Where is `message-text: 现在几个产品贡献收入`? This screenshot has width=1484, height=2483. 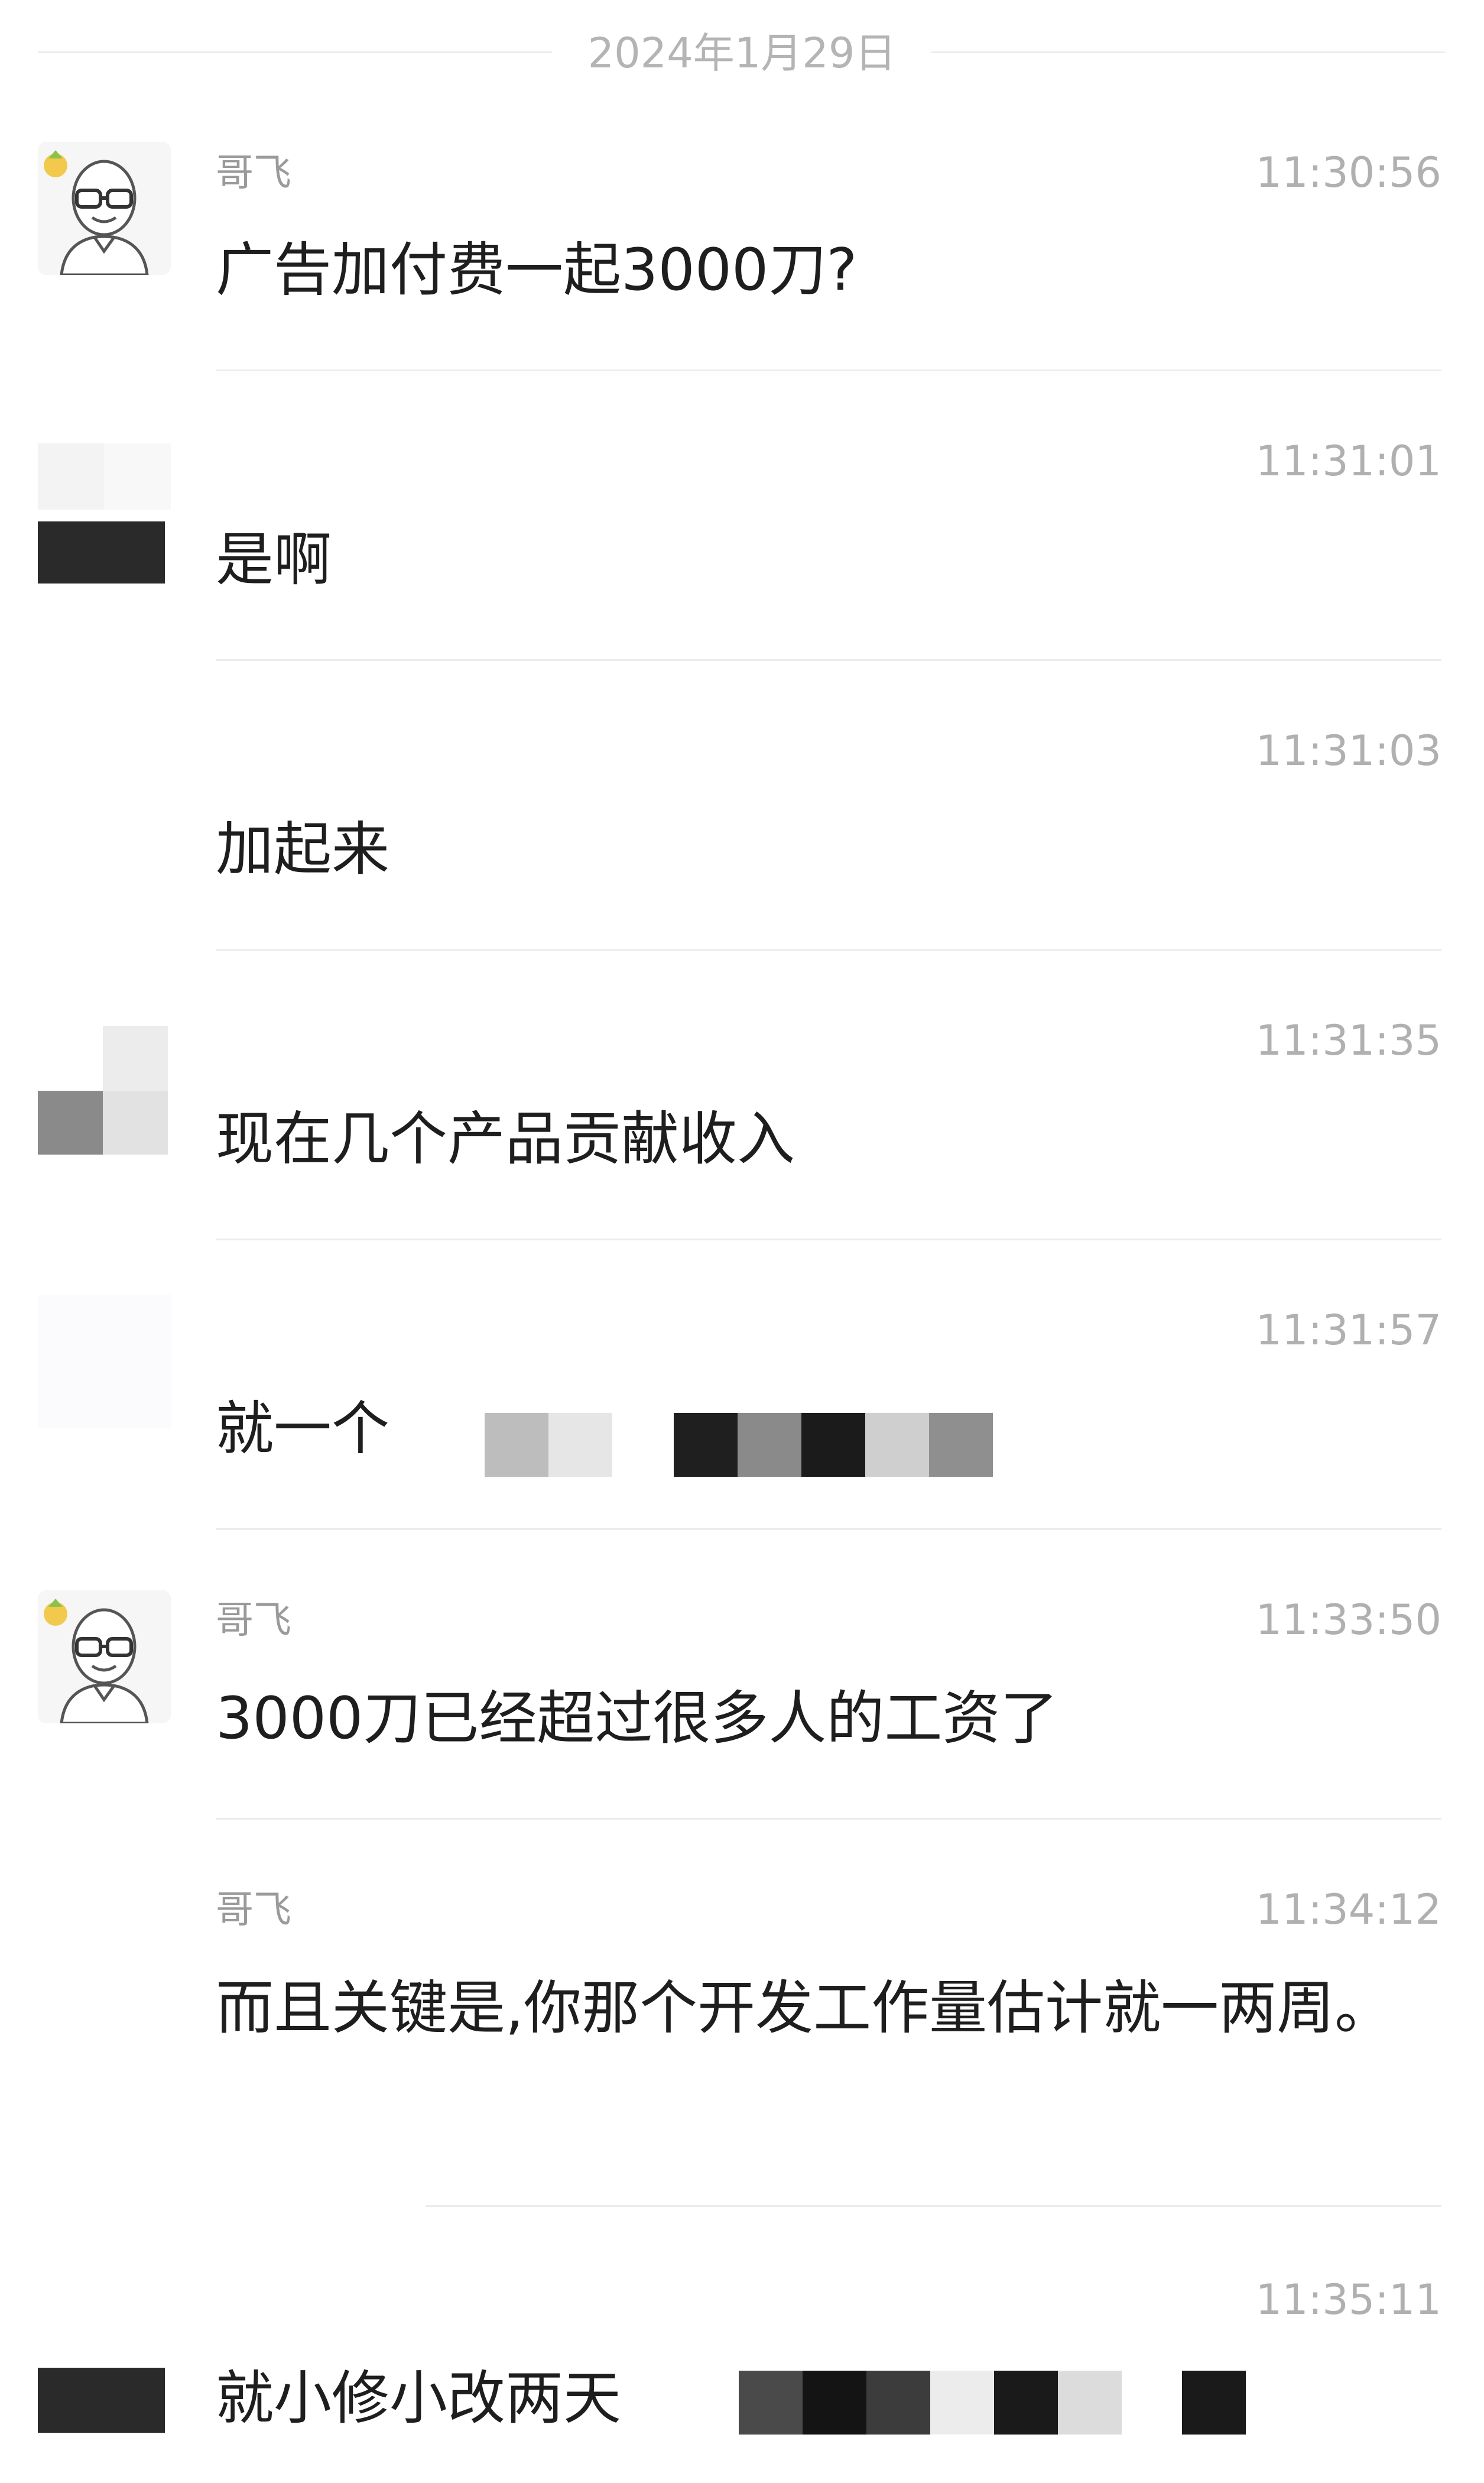 message-text: 现在几个产品贡献收入 is located at coordinates (505, 1139).